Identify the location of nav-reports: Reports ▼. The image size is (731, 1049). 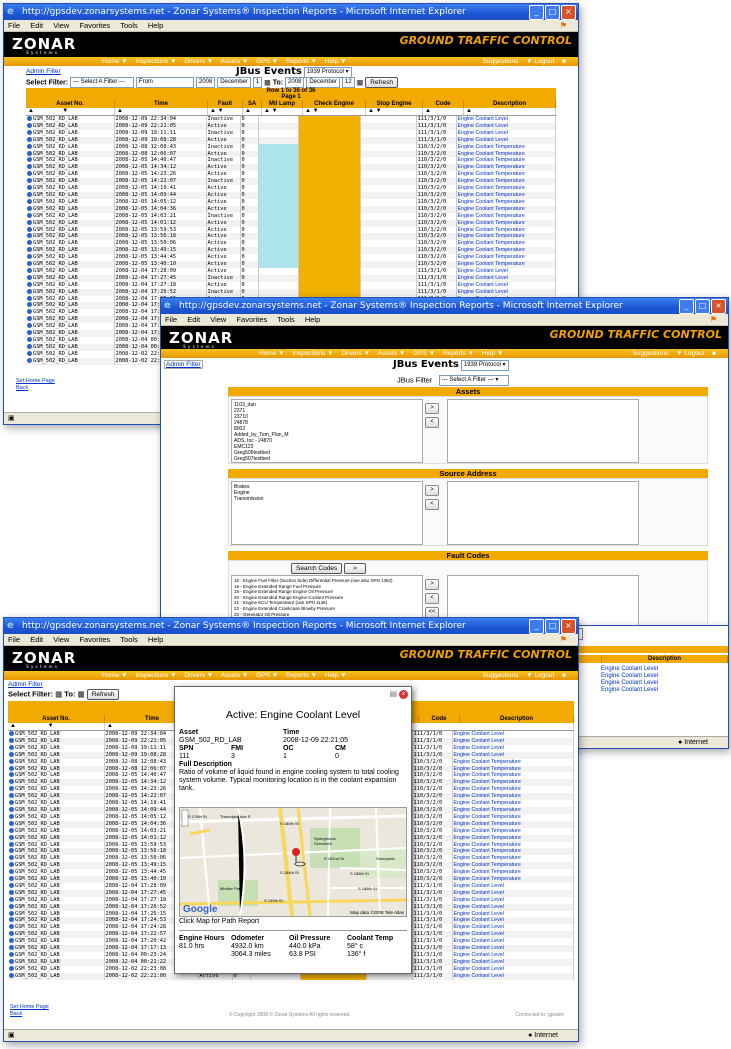
(301, 675).